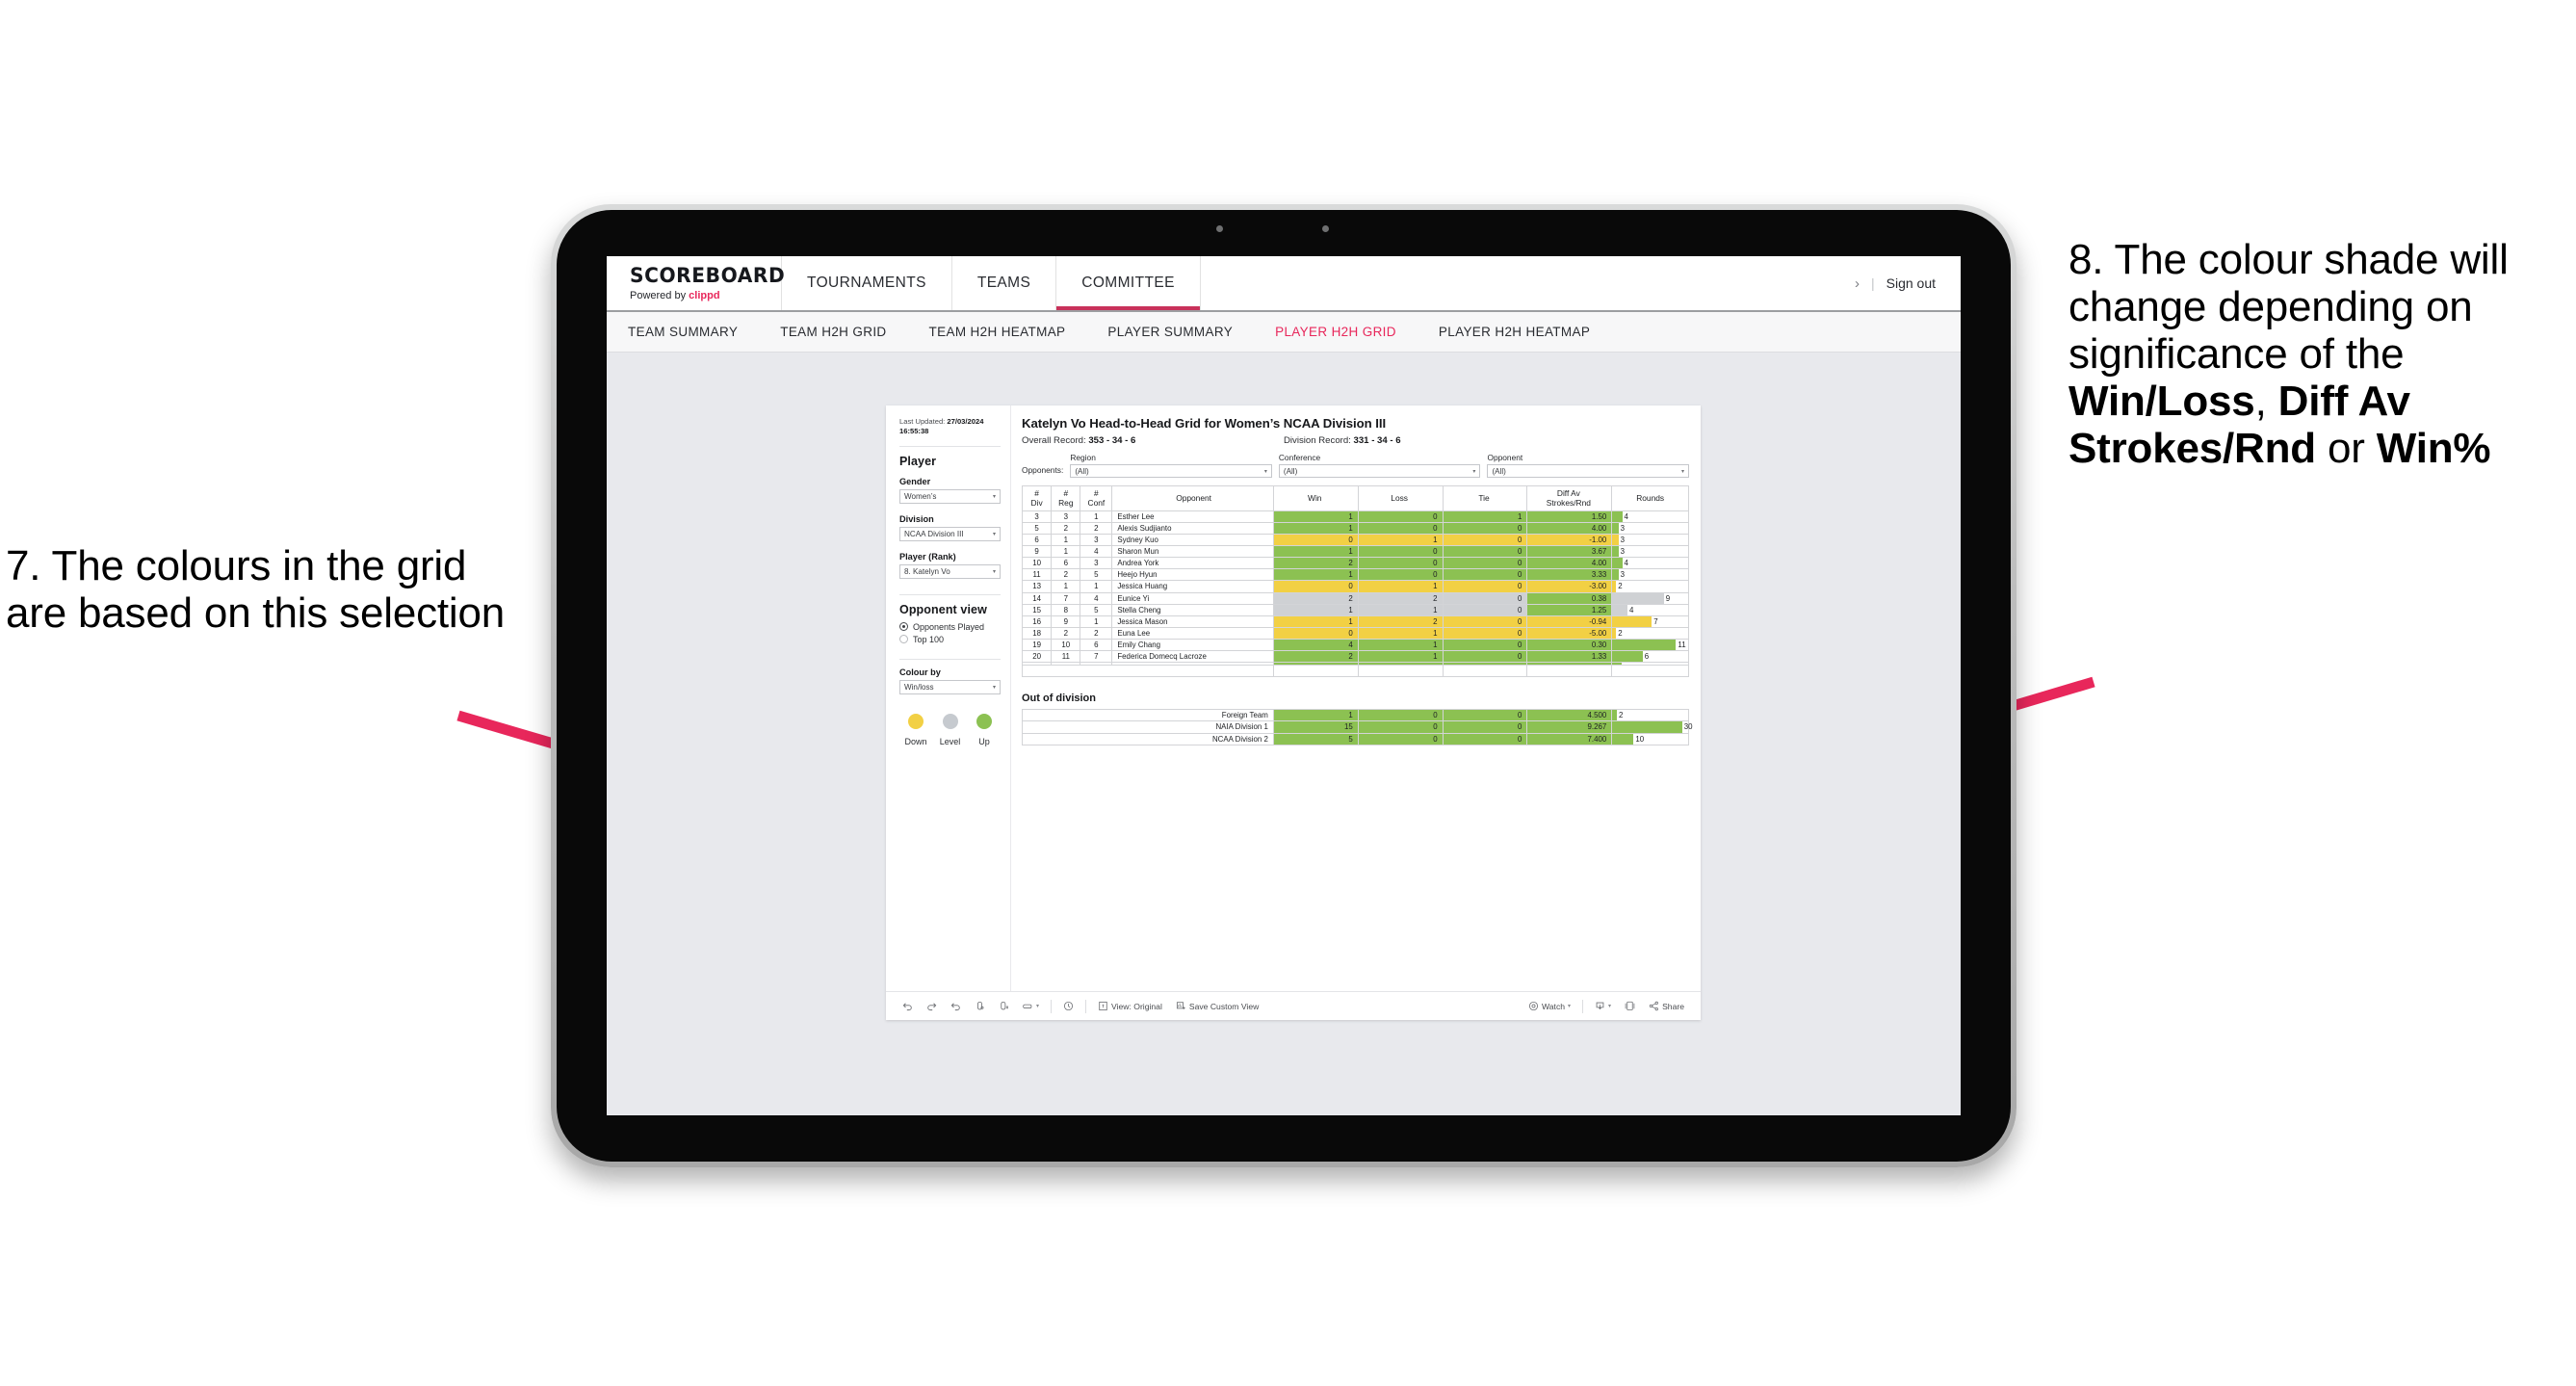  What do you see at coordinates (1096, 598) in the screenshot?
I see `cell-conf: 4` at bounding box center [1096, 598].